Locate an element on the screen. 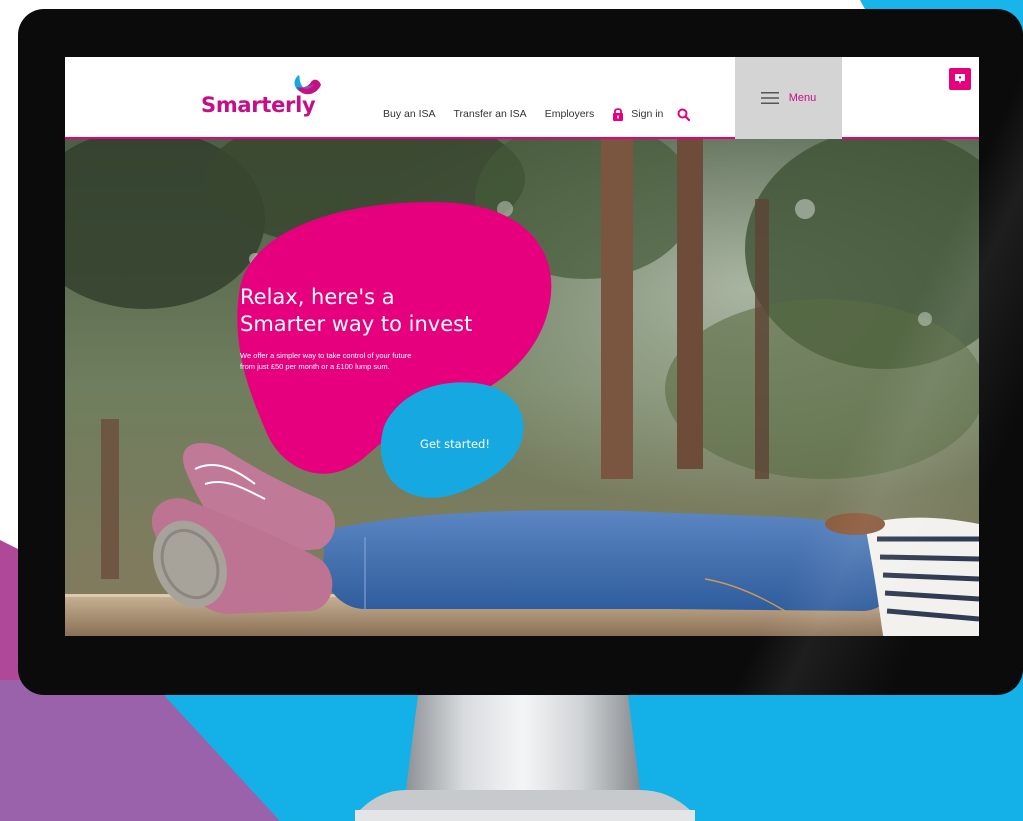 The width and height of the screenshot is (1023, 821). sign-in-label: Sign in is located at coordinates (647, 114).